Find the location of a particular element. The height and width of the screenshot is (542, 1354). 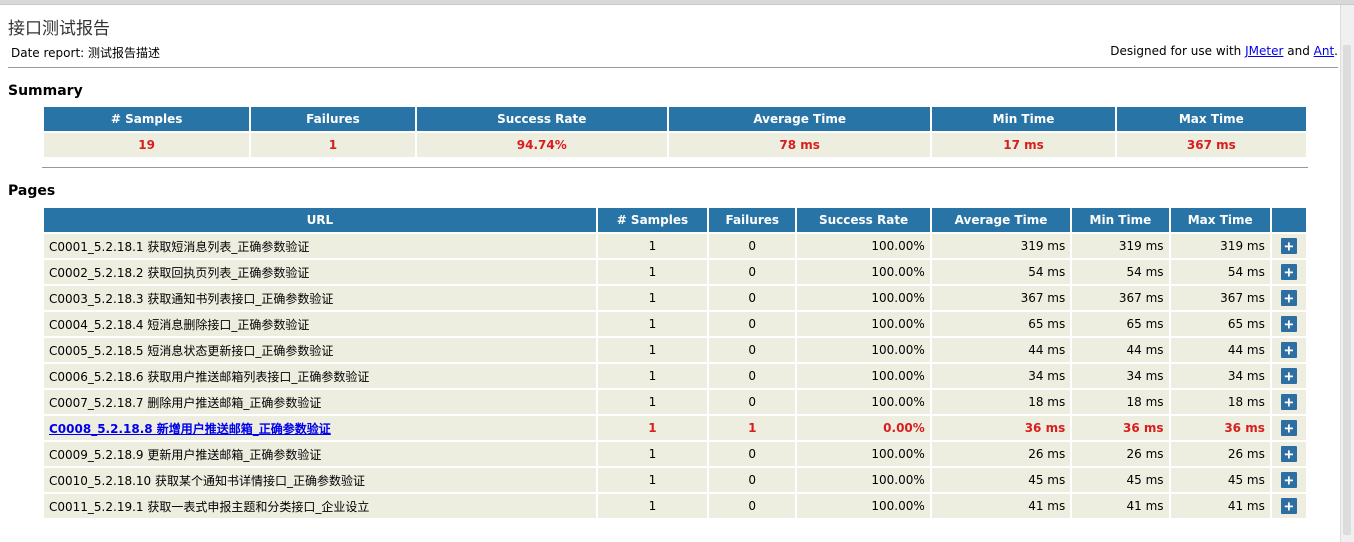

row-url: C0010_5.2.18.10 获取某个通知书详情接口_正确参数验证 is located at coordinates (320, 480).